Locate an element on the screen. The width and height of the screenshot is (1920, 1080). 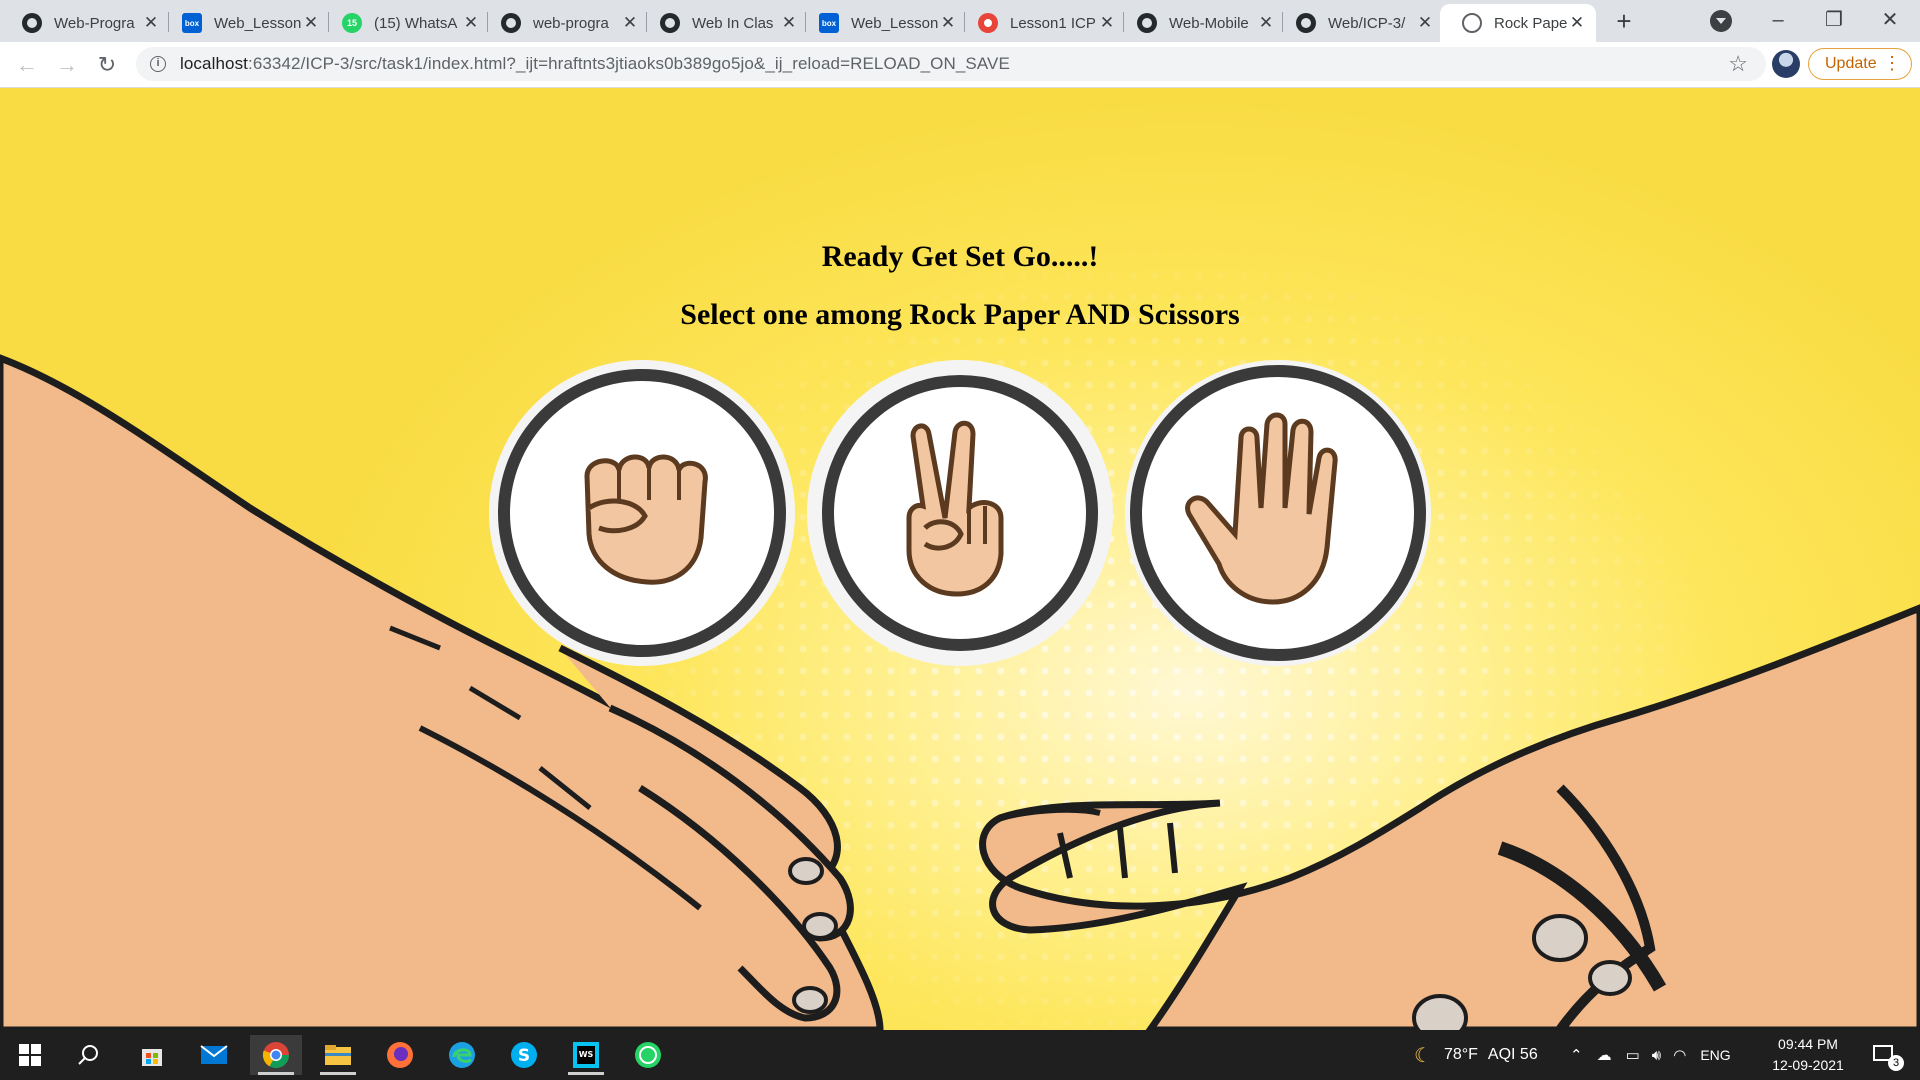
file-explorer-icon is located at coordinates (338, 1055).